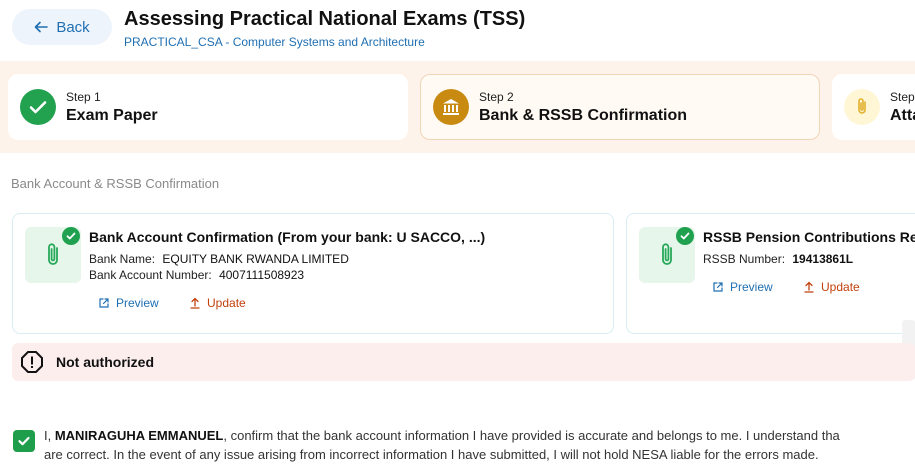 The image size is (915, 475). I want to click on rssb-update-button: Update, so click(831, 287).